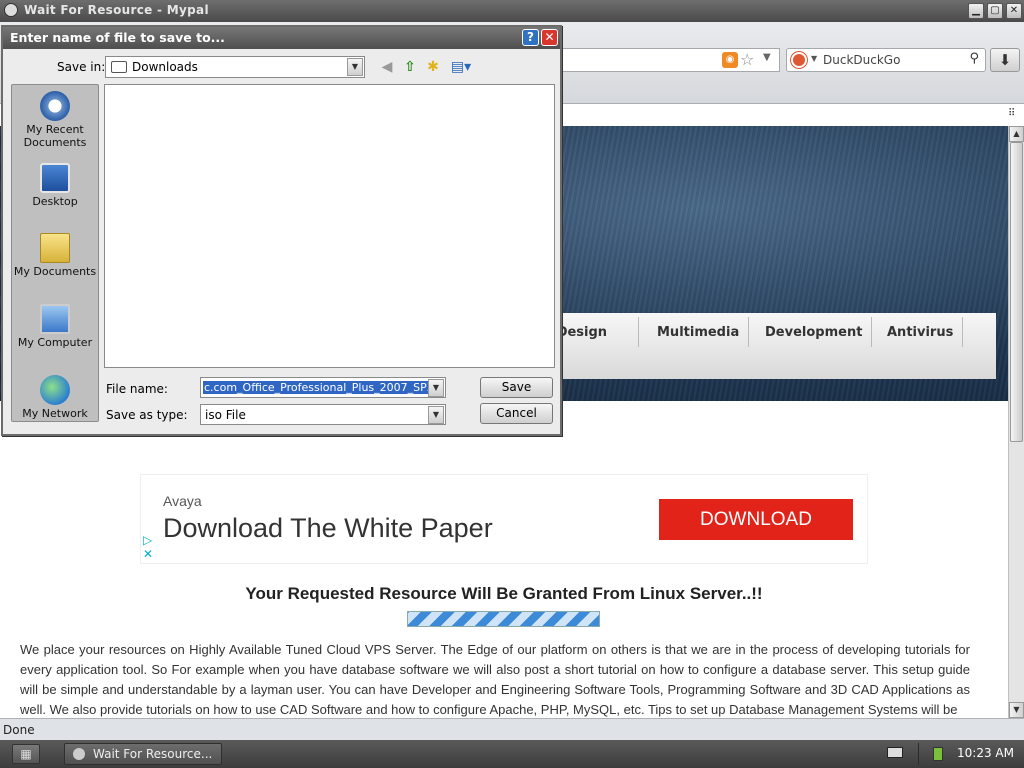  What do you see at coordinates (756, 519) in the screenshot?
I see `ad-download-button: DOWNLOAD` at bounding box center [756, 519].